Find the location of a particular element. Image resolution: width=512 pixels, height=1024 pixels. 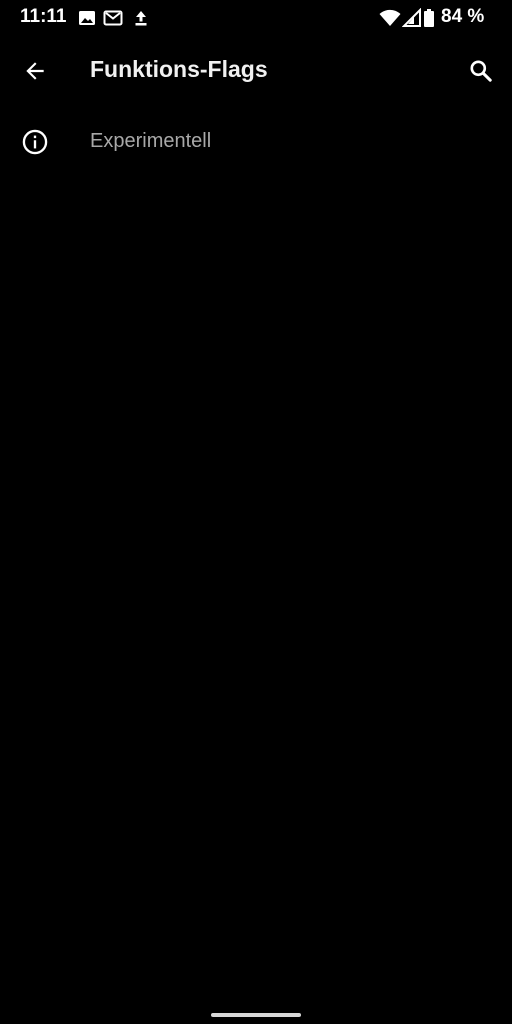

page-title: Funktions-Flags is located at coordinates (179, 69).